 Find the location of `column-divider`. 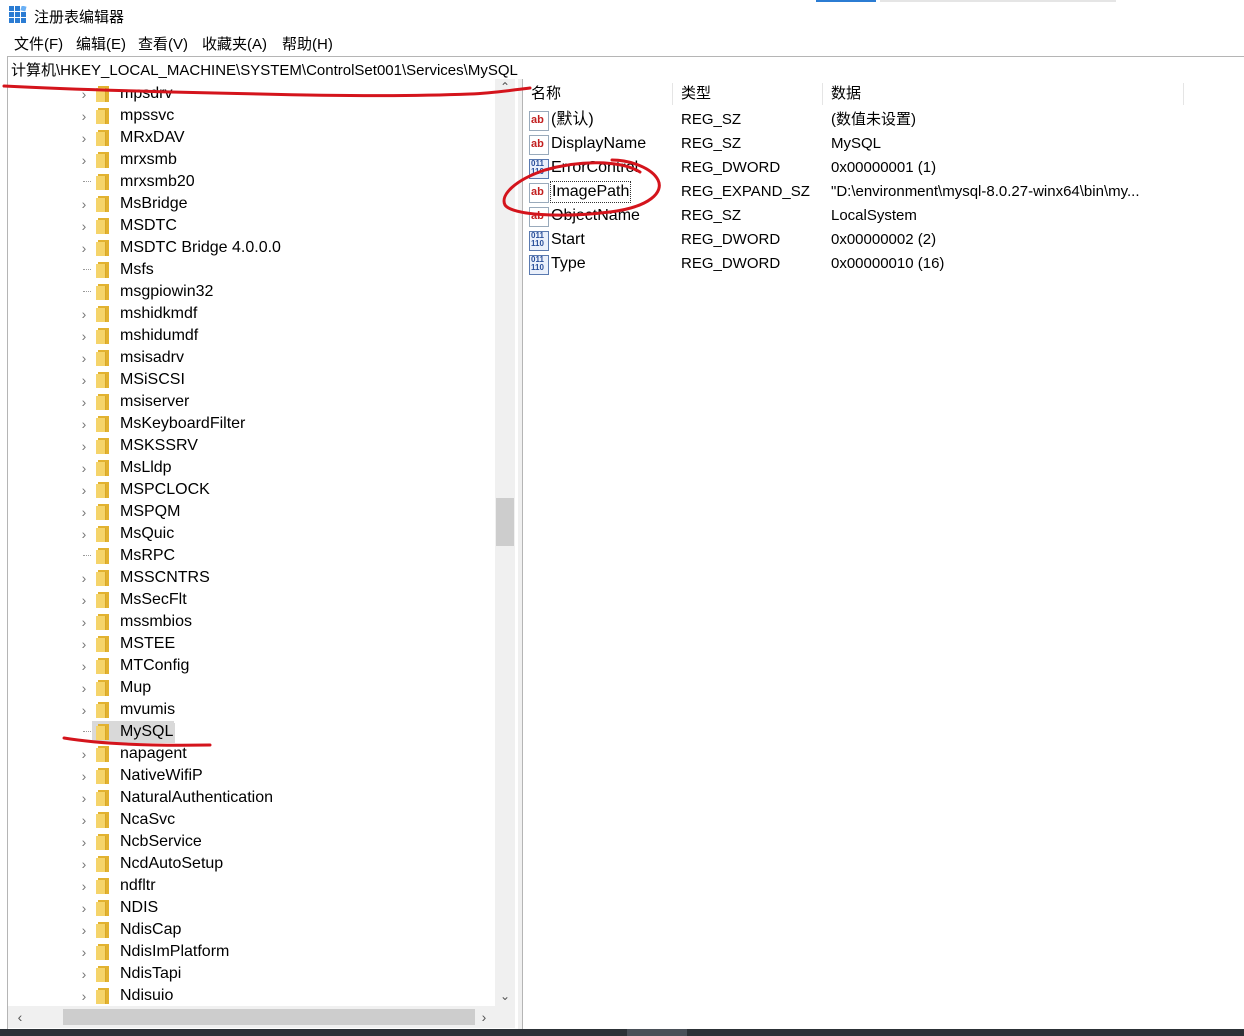

column-divider is located at coordinates (1183, 94).